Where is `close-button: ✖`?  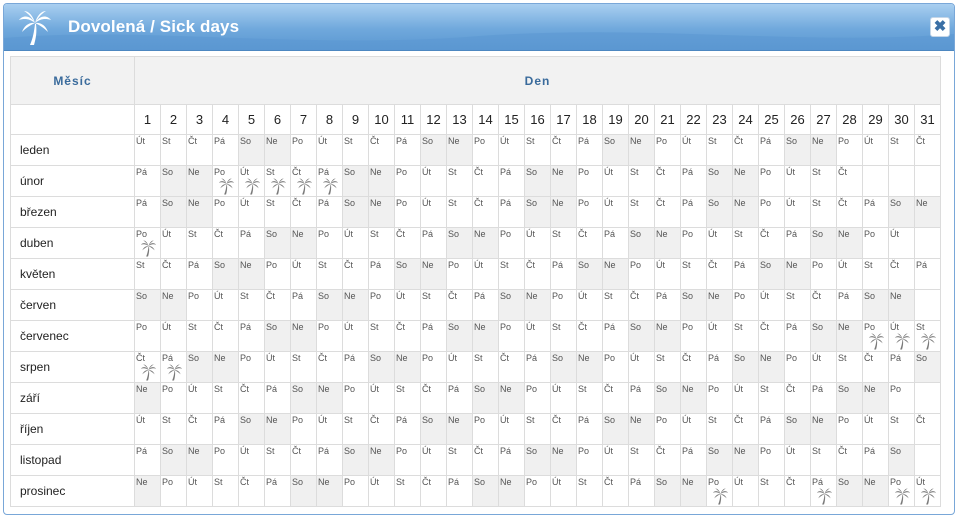
close-button: ✖ is located at coordinates (940, 27).